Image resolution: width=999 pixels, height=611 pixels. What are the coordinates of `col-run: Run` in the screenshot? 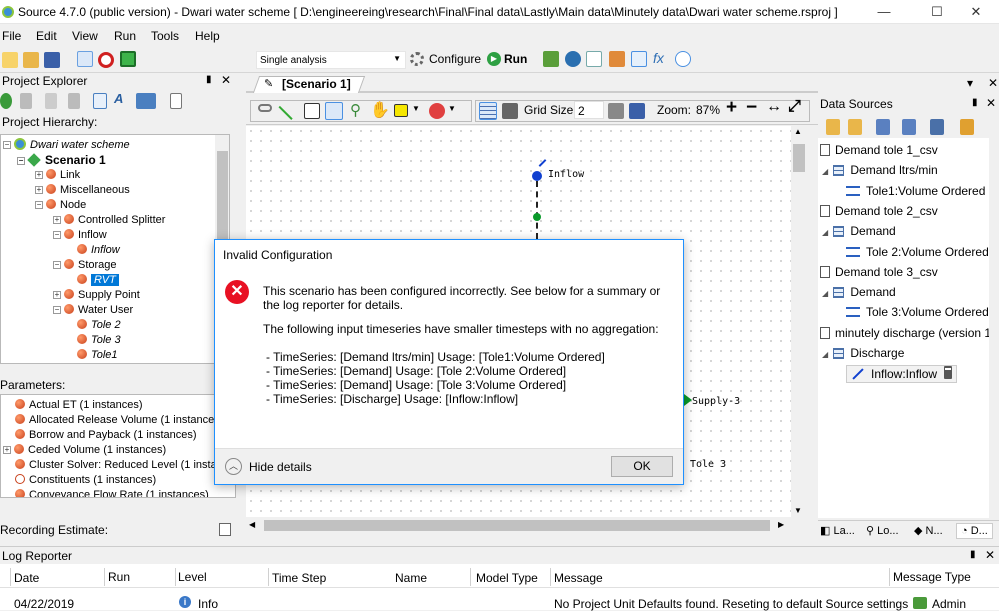 It's located at (119, 577).